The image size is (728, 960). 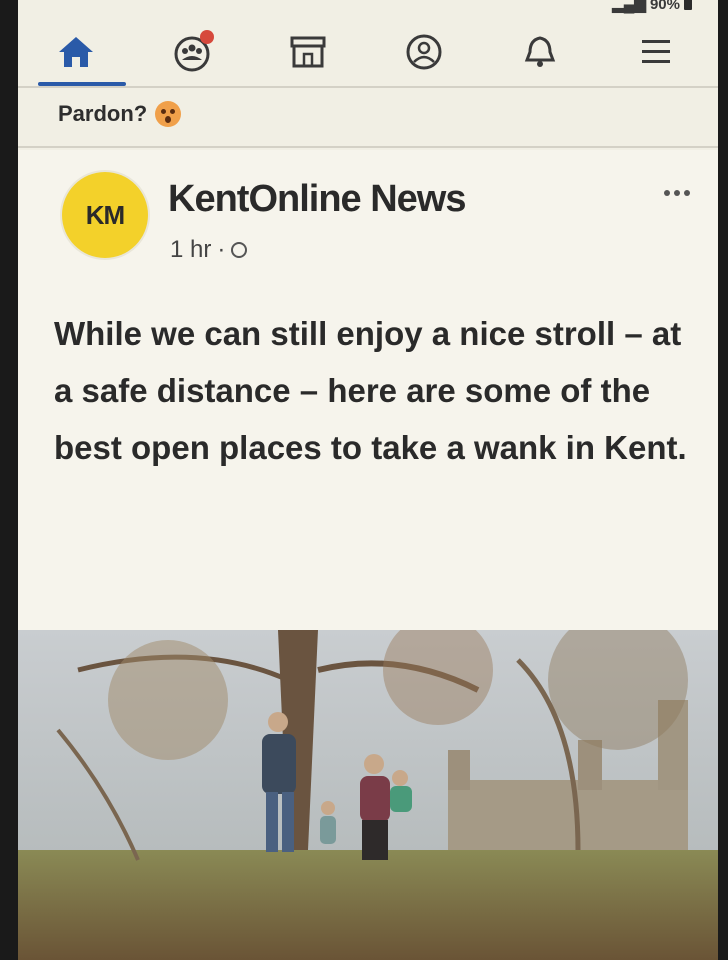 What do you see at coordinates (629, 6) in the screenshot?
I see `signal-icon: ▂▄▆` at bounding box center [629, 6].